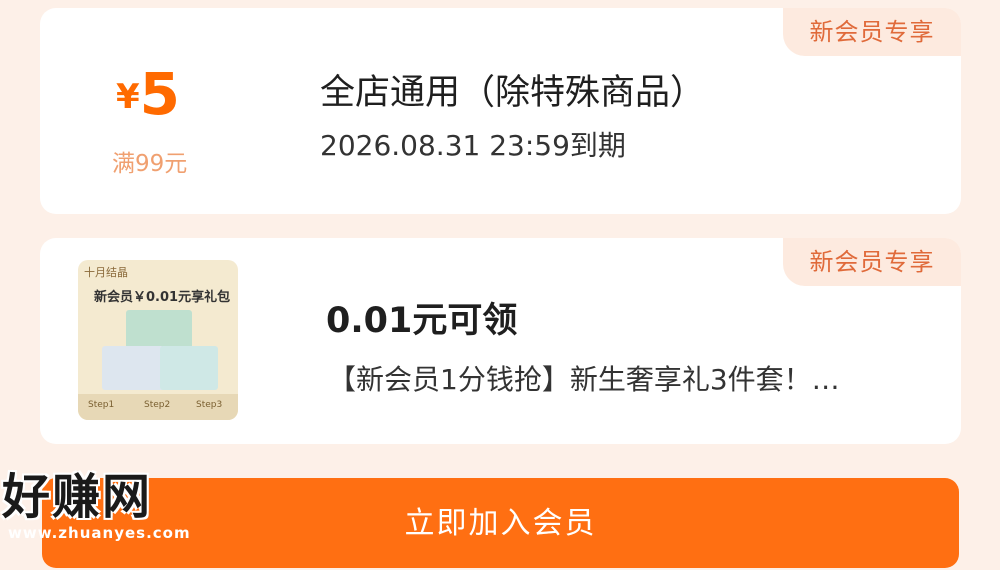 The width and height of the screenshot is (1000, 570). What do you see at coordinates (162, 297) in the screenshot?
I see `thumb-title: 新会员￥0.01元享礼包` at bounding box center [162, 297].